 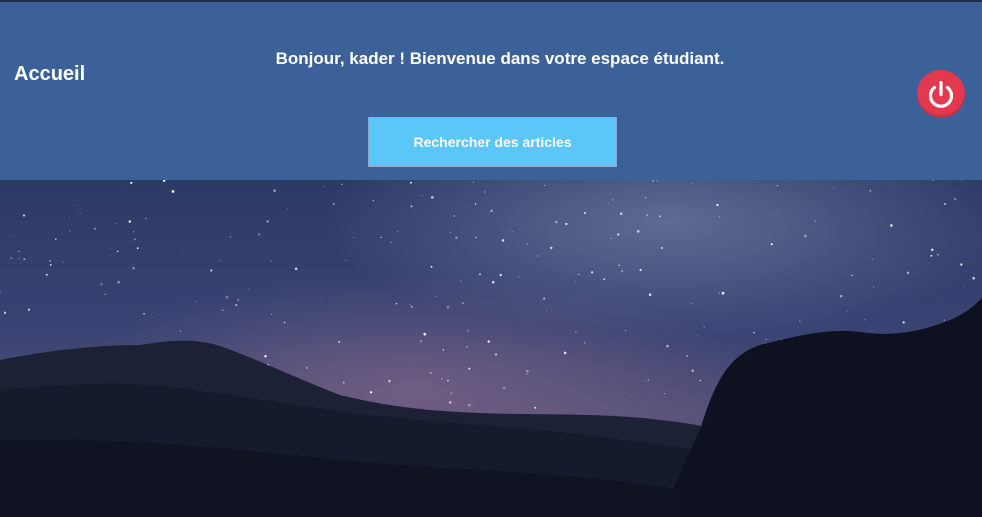 I want to click on logout-button, so click(x=941, y=94).